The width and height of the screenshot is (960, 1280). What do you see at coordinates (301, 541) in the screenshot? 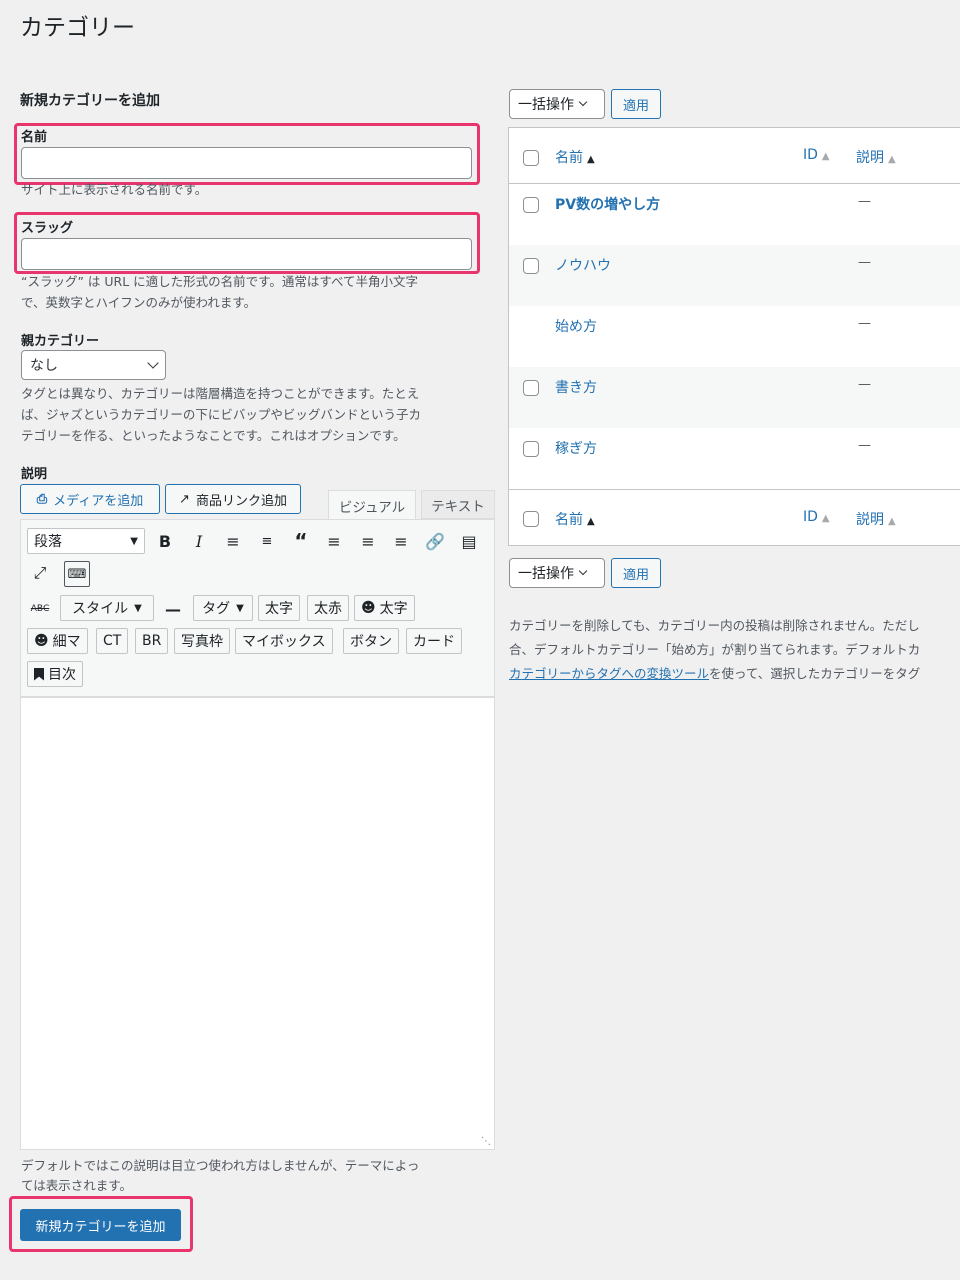
I see `blockquote-icon: “` at bounding box center [301, 541].